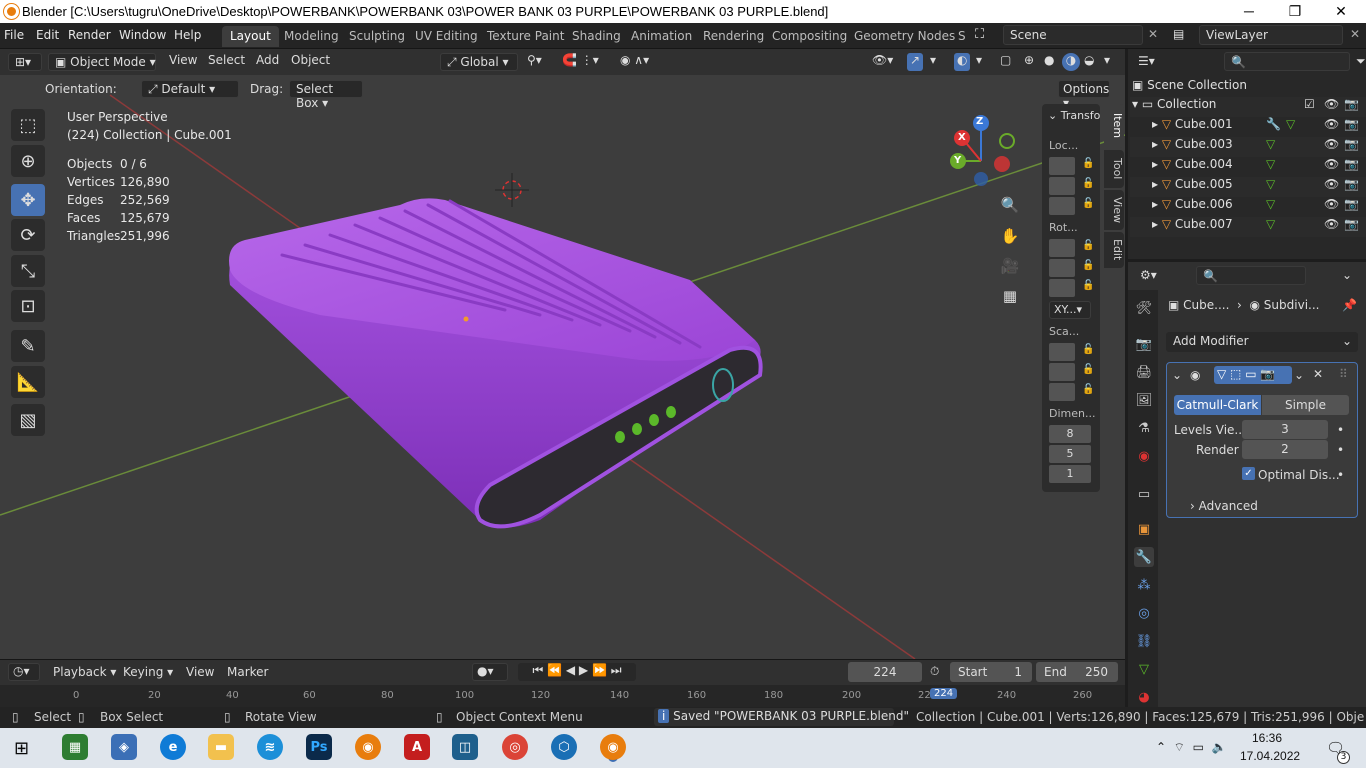 The width and height of the screenshot is (1366, 768). I want to click on timeline-view-menu: View, so click(200, 672).